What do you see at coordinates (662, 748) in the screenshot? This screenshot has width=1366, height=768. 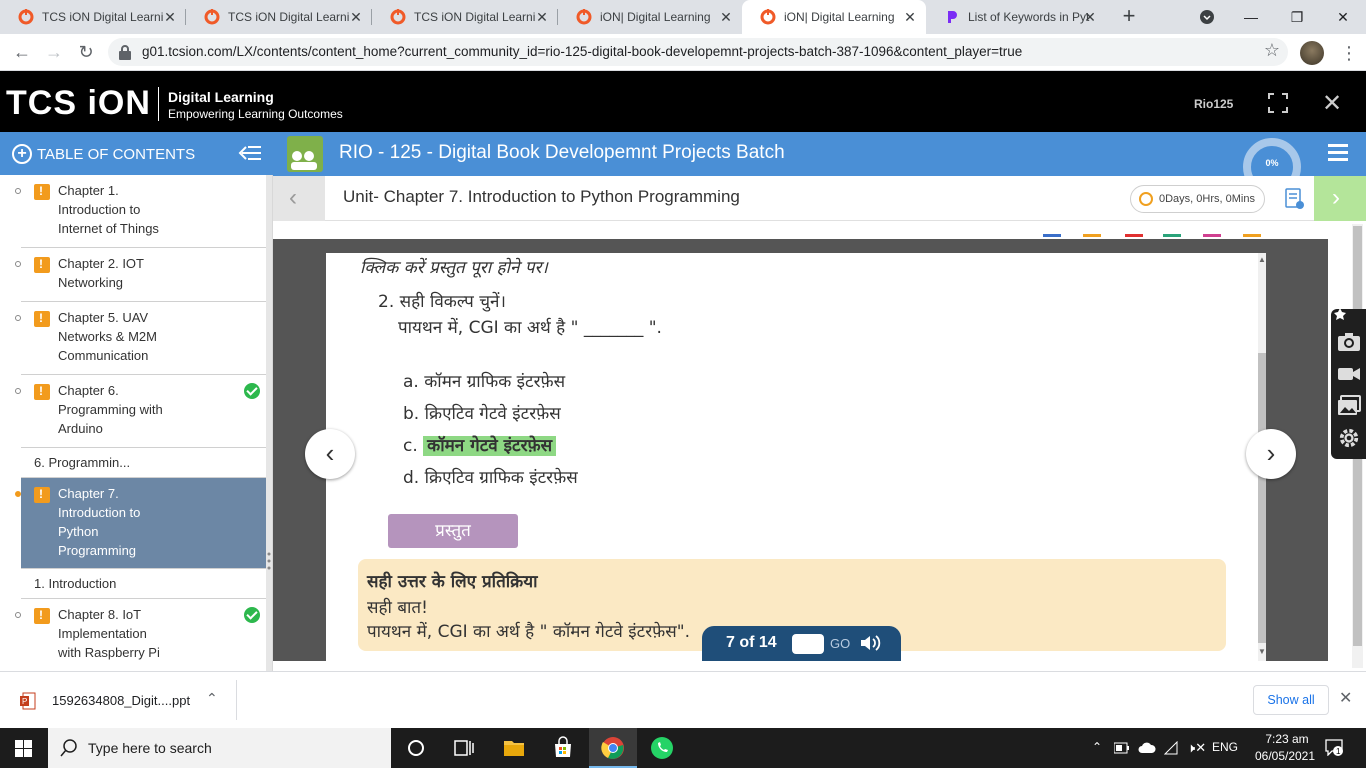 I see `whatsapp-icon` at bounding box center [662, 748].